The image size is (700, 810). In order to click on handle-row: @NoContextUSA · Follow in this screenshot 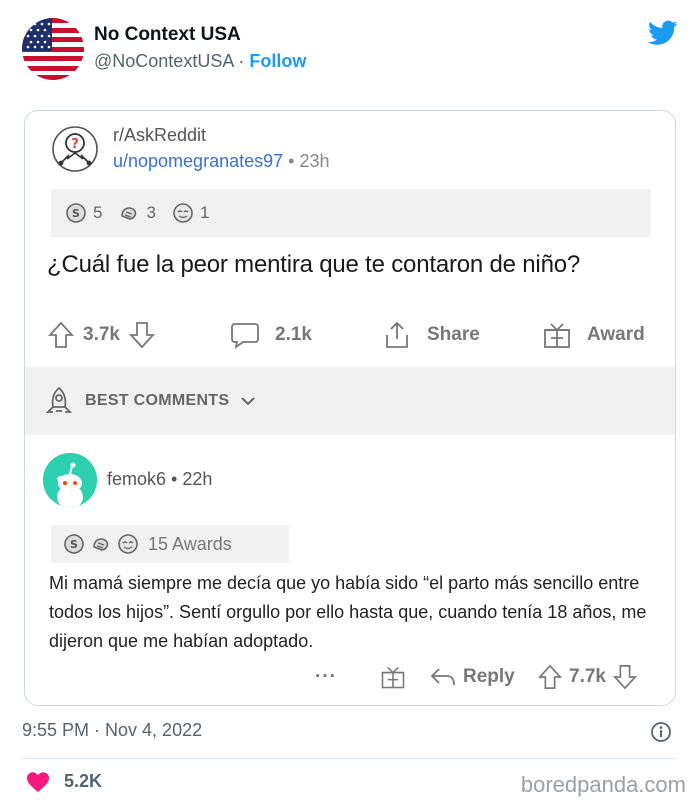, I will do `click(200, 61)`.